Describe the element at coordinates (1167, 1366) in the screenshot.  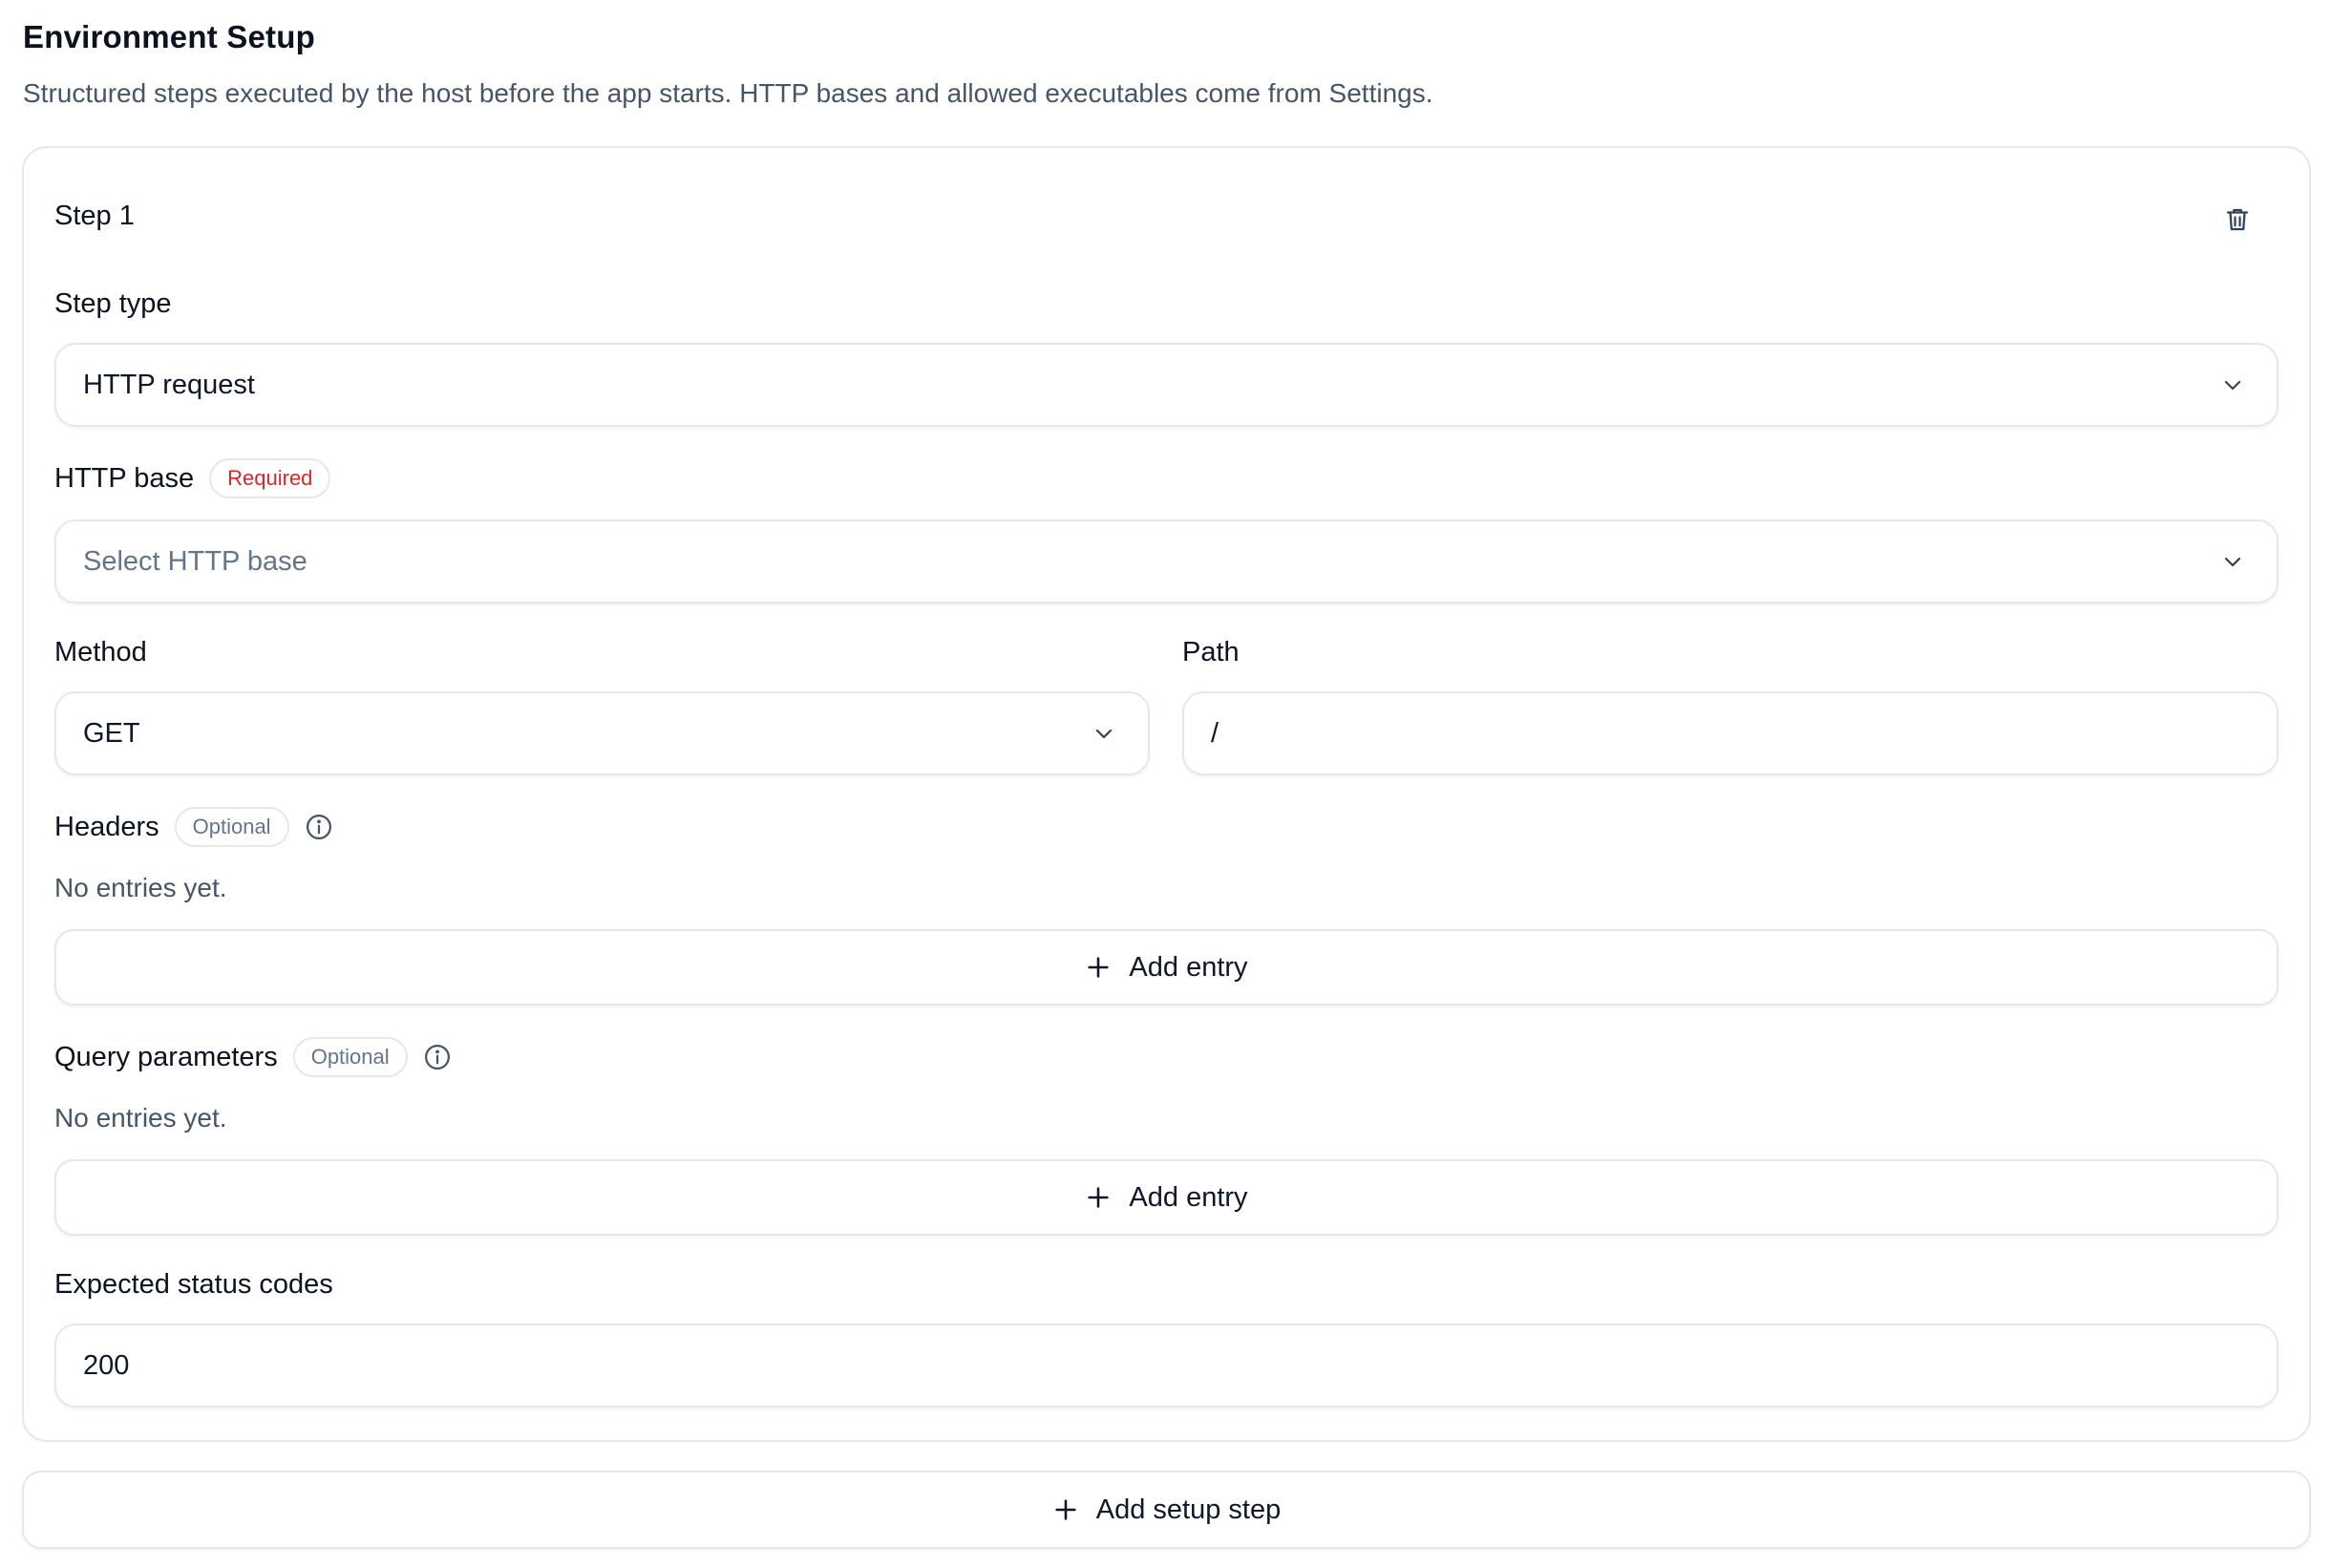
I see `expected-status-input: 200` at that location.